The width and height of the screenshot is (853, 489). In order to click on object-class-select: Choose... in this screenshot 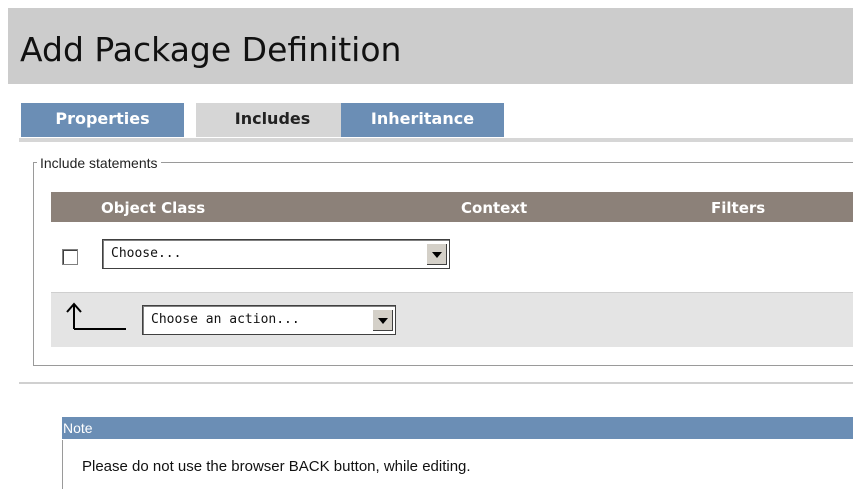, I will do `click(276, 254)`.